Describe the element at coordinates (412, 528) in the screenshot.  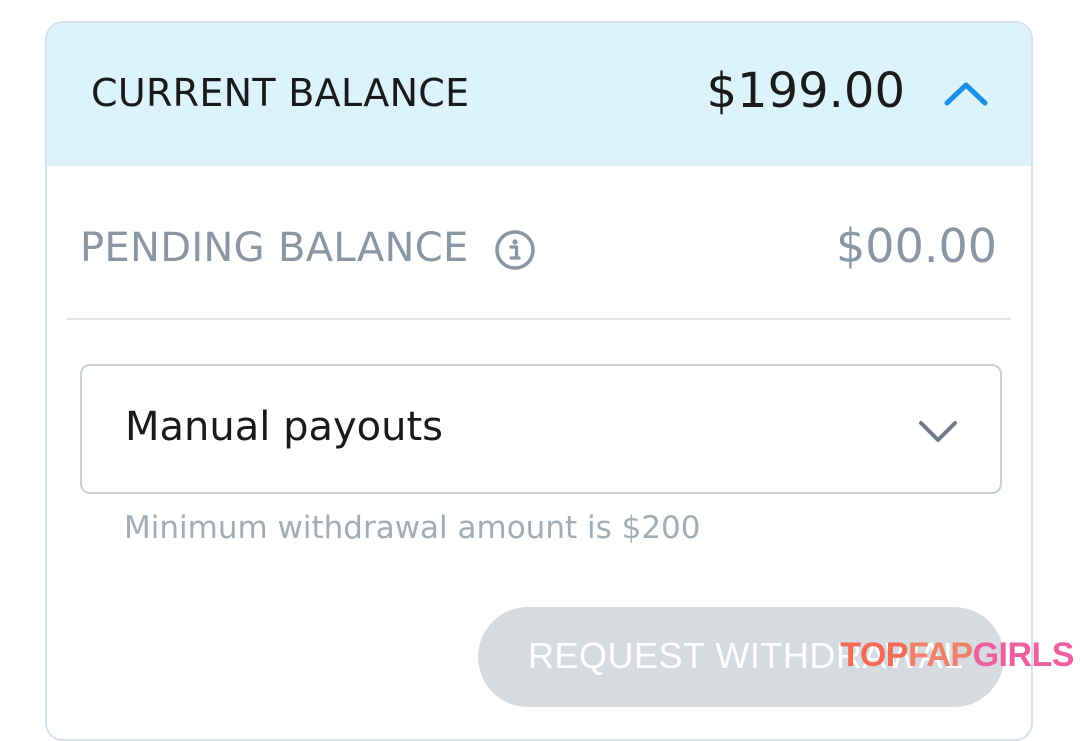
I see `minimum-withdrawal-hint: Minimum withdrawal amount is $200` at that location.